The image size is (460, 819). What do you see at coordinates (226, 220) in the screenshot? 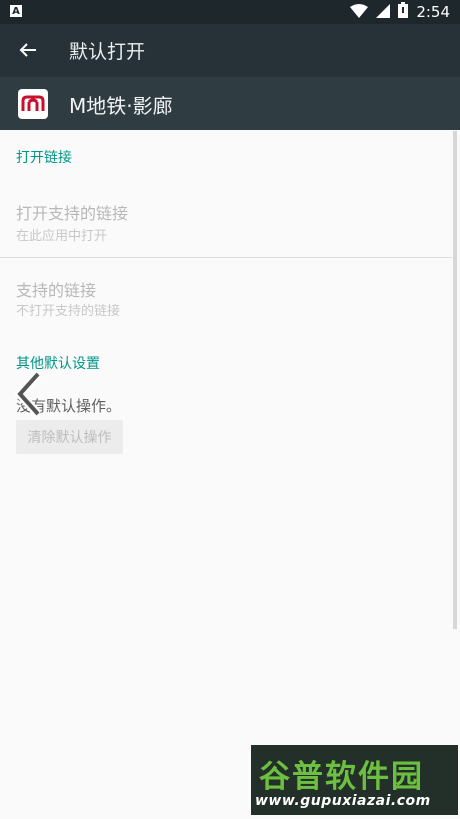
I see `open-supported-links-pref: 打开支持的链接 在此应用中打开` at bounding box center [226, 220].